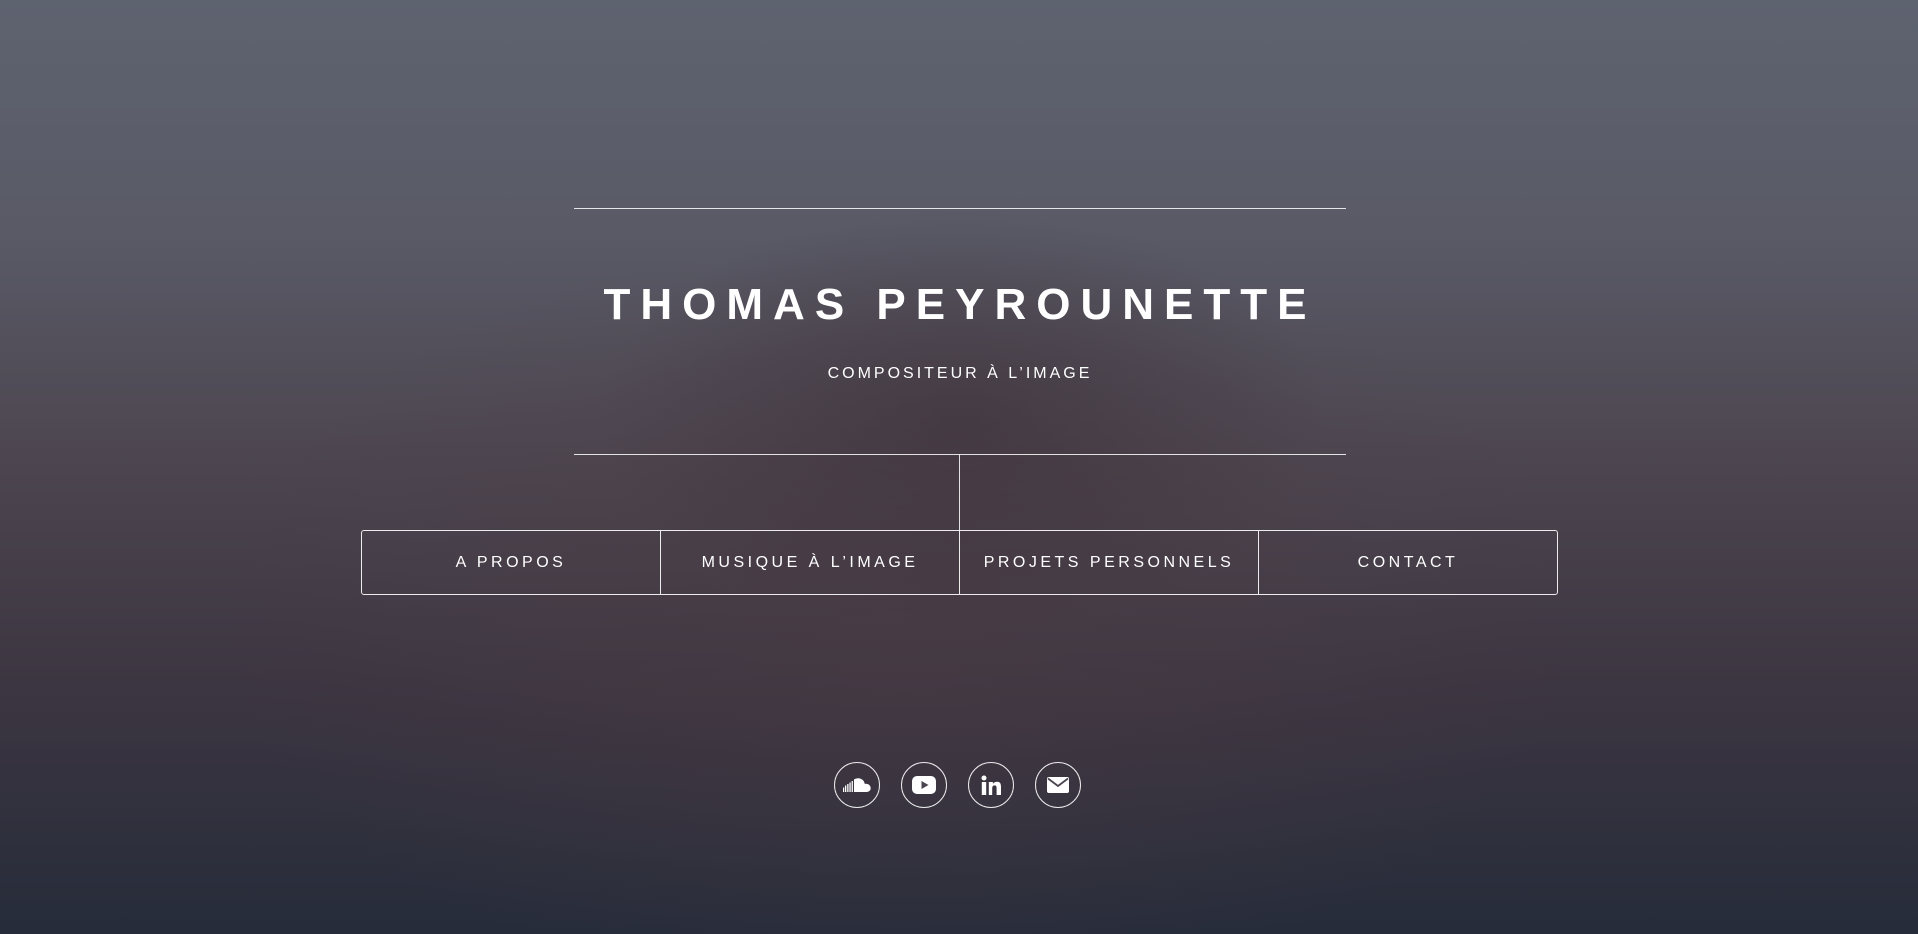 This screenshot has width=1918, height=934. I want to click on divider-connector, so click(959, 492).